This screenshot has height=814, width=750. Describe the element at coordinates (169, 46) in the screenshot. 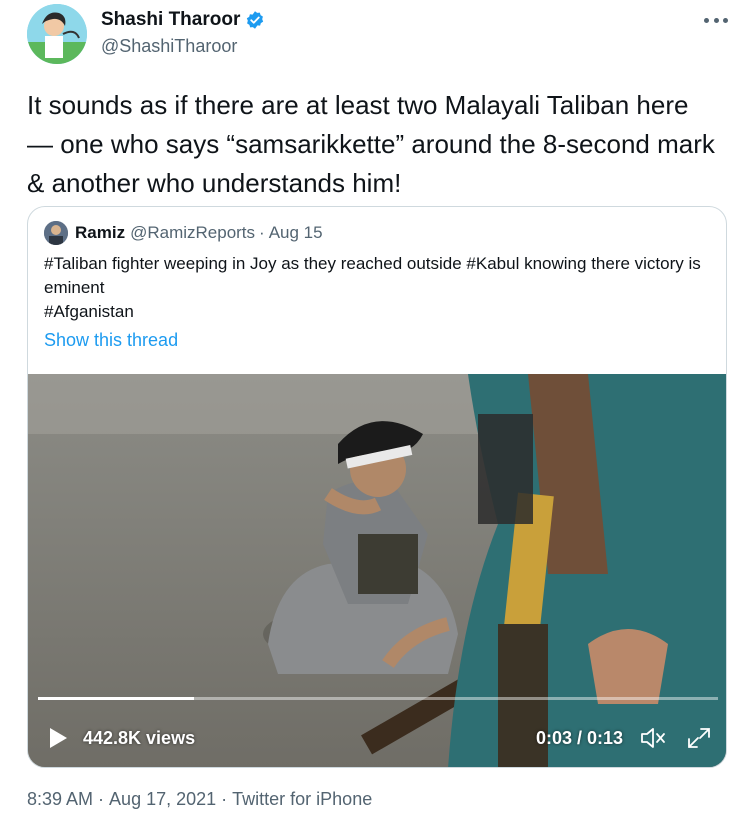

I see `author-handle: @ShashiTharoor` at that location.